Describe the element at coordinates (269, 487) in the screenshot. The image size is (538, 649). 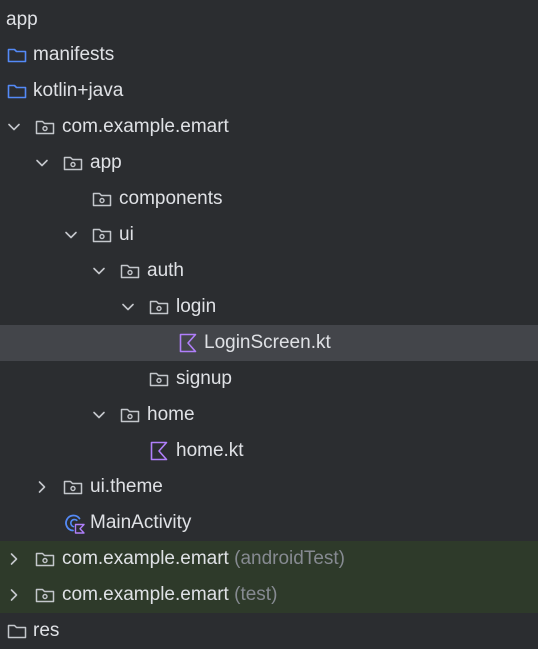
I see `tree-item-ui-theme: ui.theme` at that location.